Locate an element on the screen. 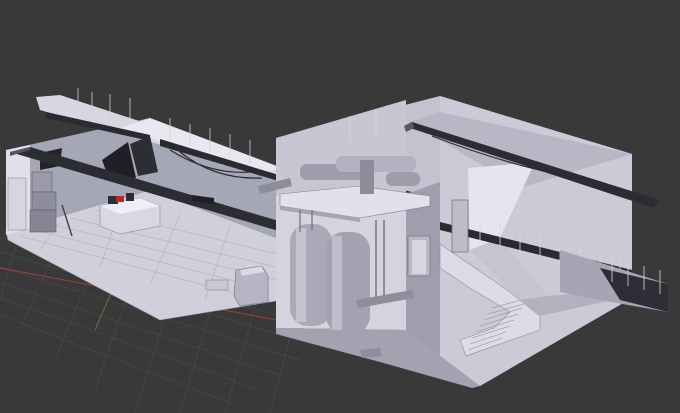  fan-units is located at coordinates (32, 202).